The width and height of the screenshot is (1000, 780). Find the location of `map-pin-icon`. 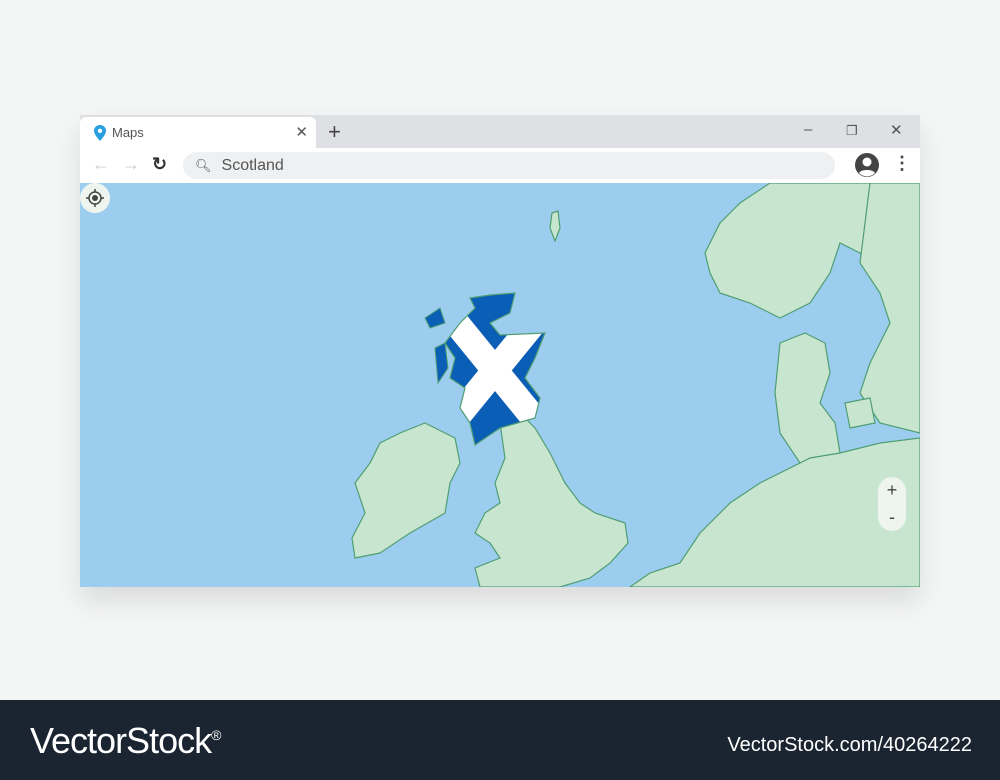

map-pin-icon is located at coordinates (100, 132).